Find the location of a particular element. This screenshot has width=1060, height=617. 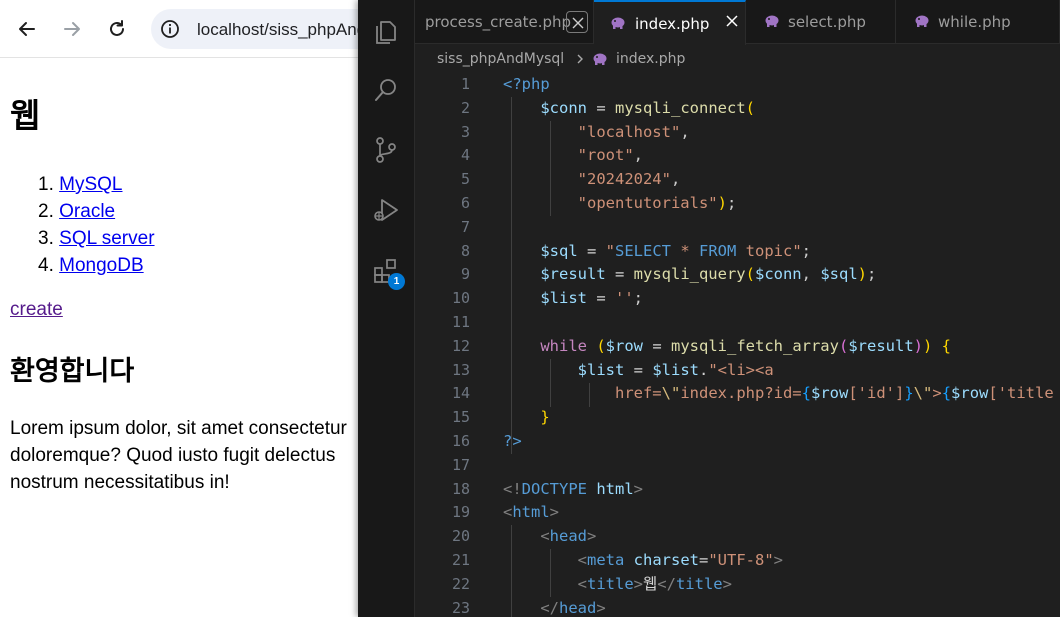

chevron-right-icon is located at coordinates (580, 59).